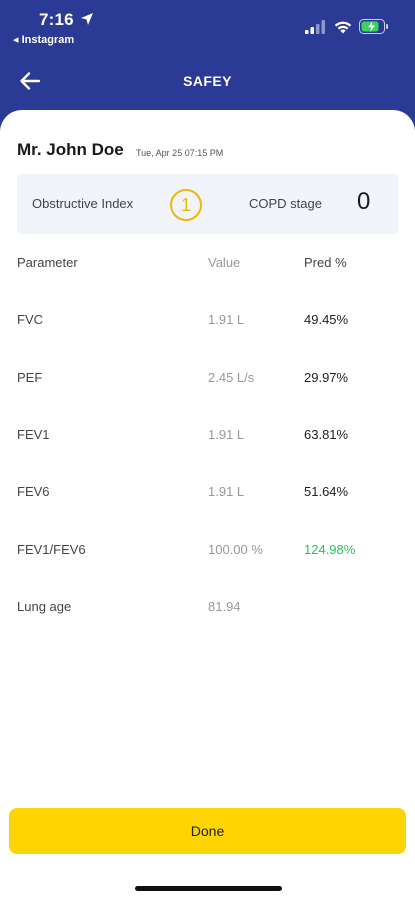 This screenshot has width=415, height=900. What do you see at coordinates (207, 831) in the screenshot?
I see `done-button: Done` at bounding box center [207, 831].